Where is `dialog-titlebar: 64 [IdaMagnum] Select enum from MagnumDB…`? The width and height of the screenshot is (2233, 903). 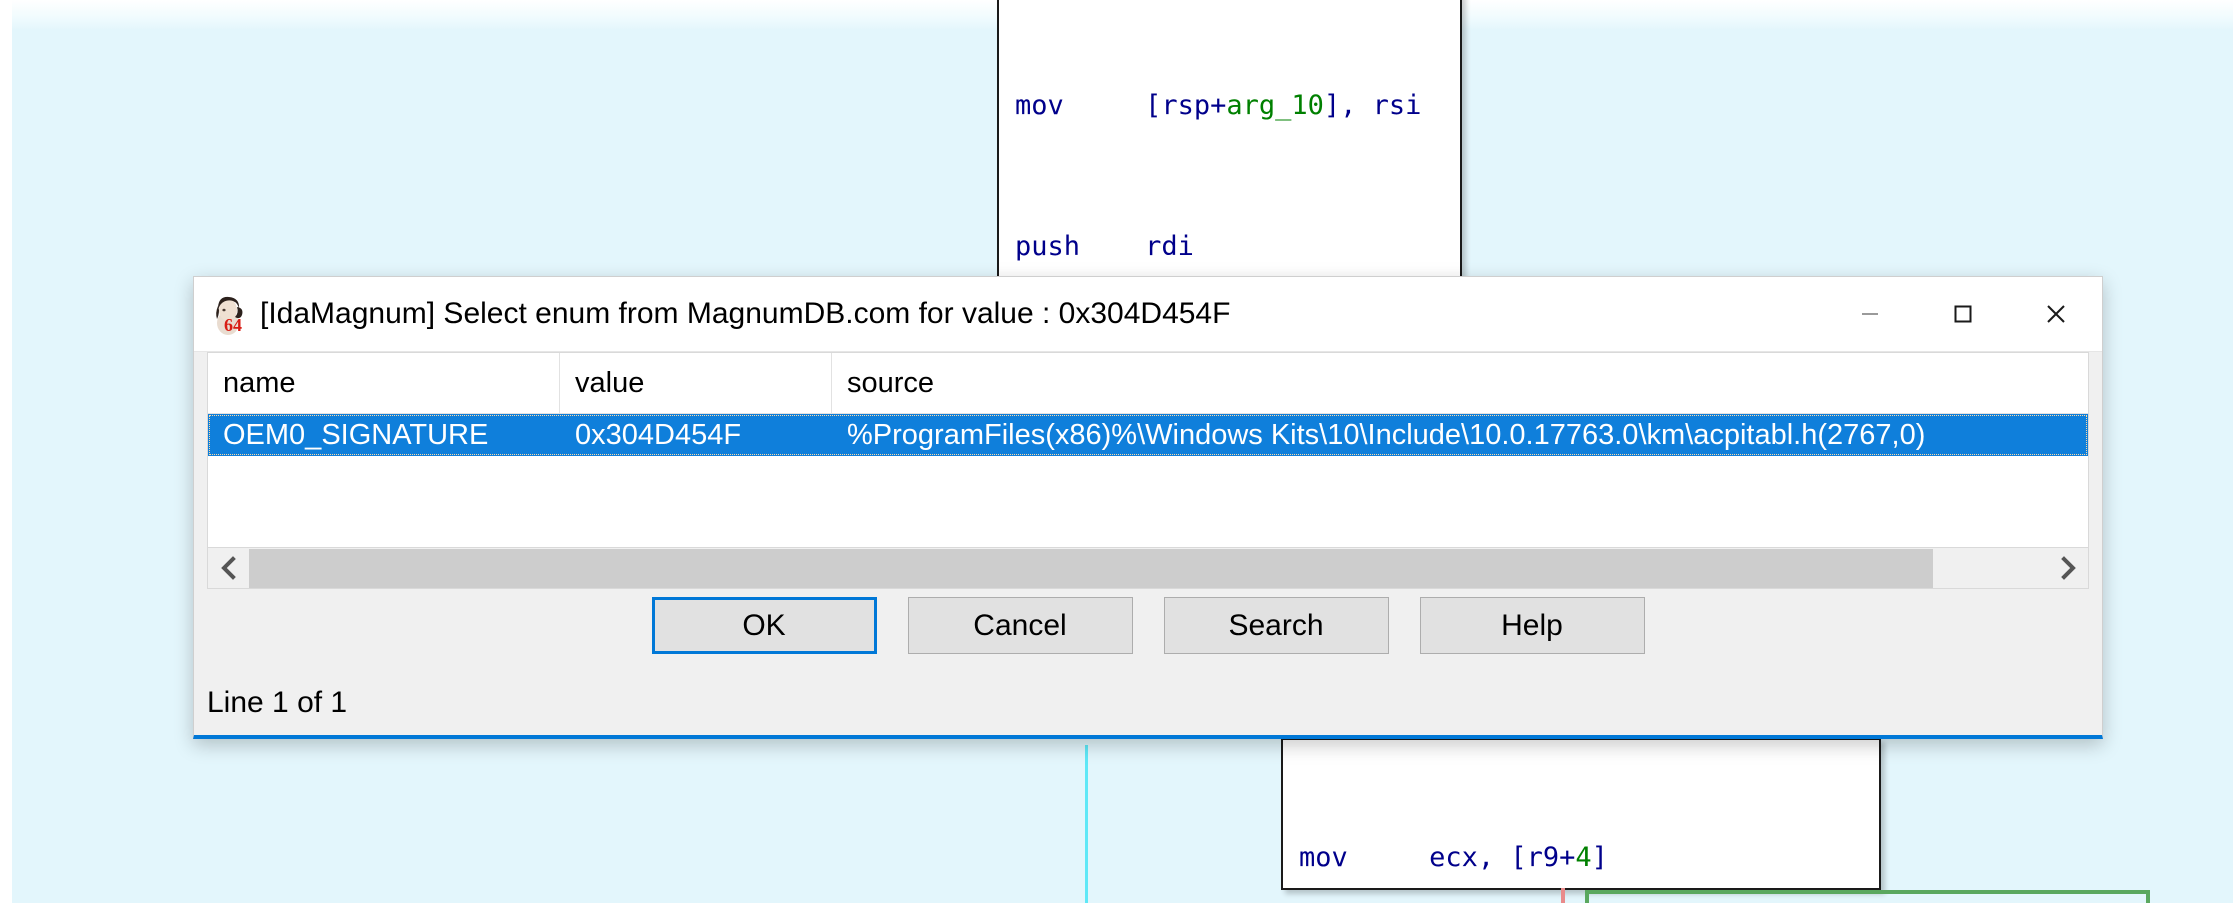
dialog-titlebar: 64 [IdaMagnum] Select enum from MagnumDB… is located at coordinates (1148, 314).